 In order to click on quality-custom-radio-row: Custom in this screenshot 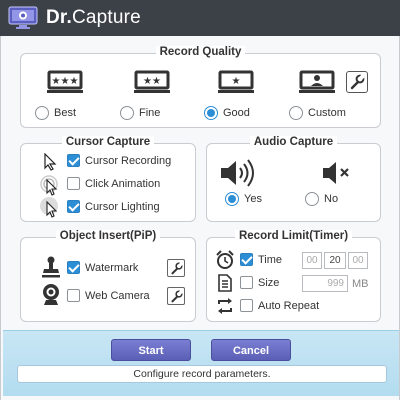, I will do `click(317, 113)`.